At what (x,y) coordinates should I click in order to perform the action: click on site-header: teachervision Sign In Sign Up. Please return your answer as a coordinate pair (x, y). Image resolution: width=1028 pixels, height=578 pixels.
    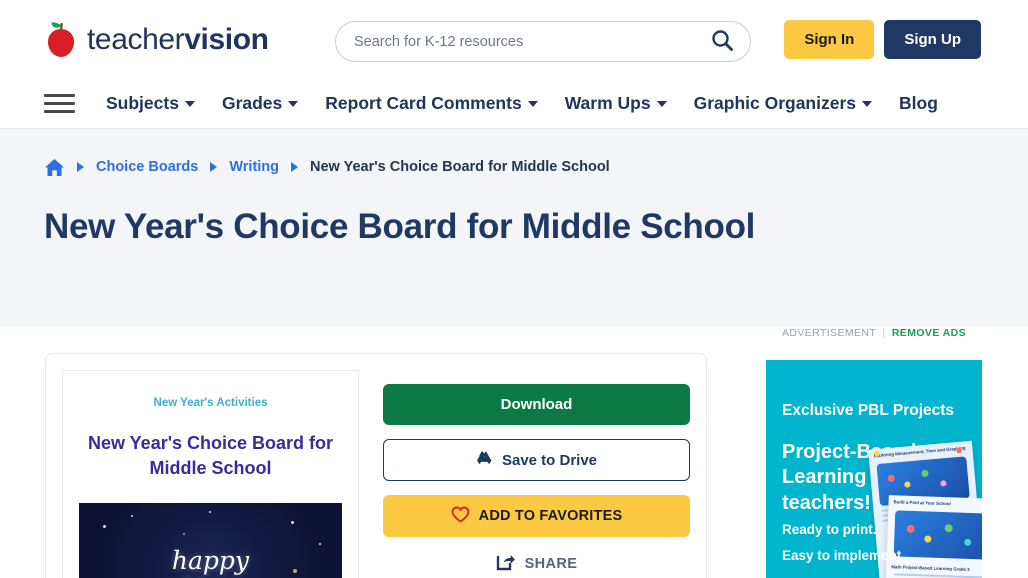
    Looking at the image, I should click on (514, 39).